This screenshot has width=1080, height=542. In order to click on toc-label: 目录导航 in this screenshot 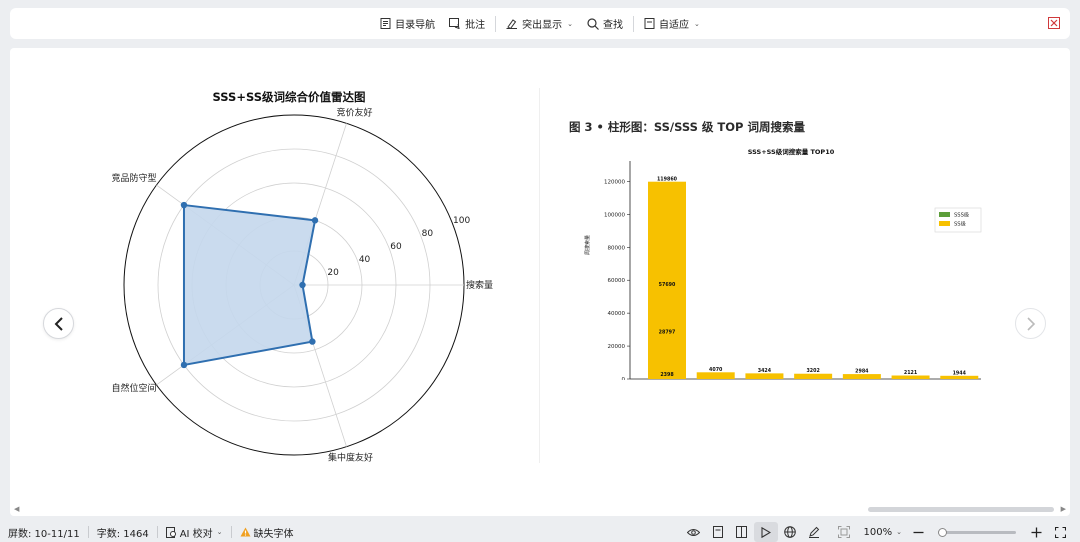, I will do `click(415, 25)`.